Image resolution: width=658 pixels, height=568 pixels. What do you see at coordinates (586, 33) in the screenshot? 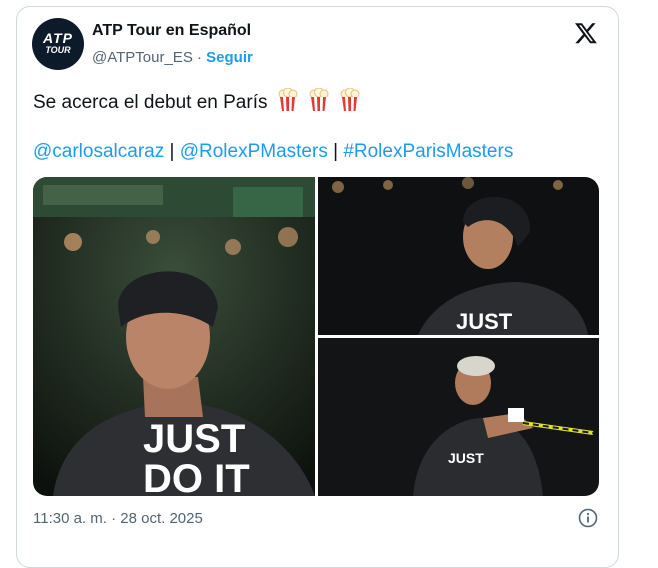
I see `x-logo-icon` at bounding box center [586, 33].